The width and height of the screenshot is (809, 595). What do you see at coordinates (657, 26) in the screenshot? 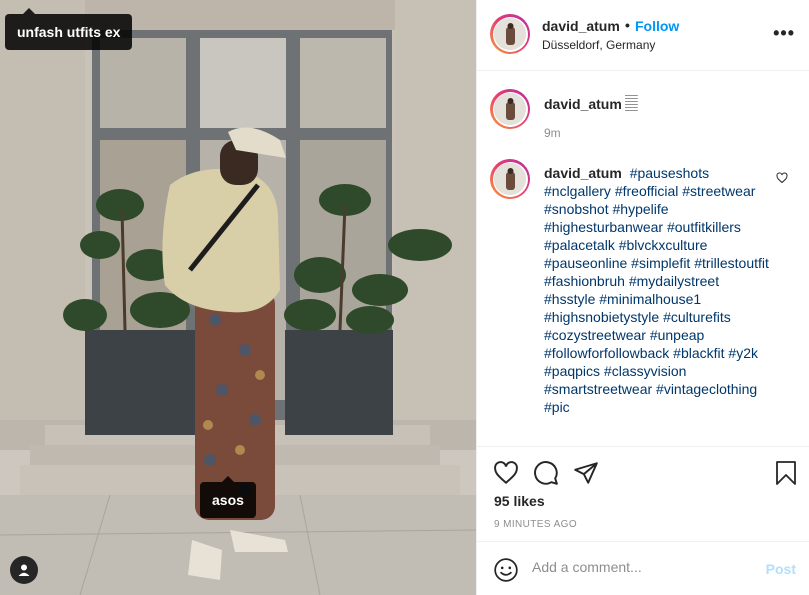
I see `follow-button: Follow` at bounding box center [657, 26].